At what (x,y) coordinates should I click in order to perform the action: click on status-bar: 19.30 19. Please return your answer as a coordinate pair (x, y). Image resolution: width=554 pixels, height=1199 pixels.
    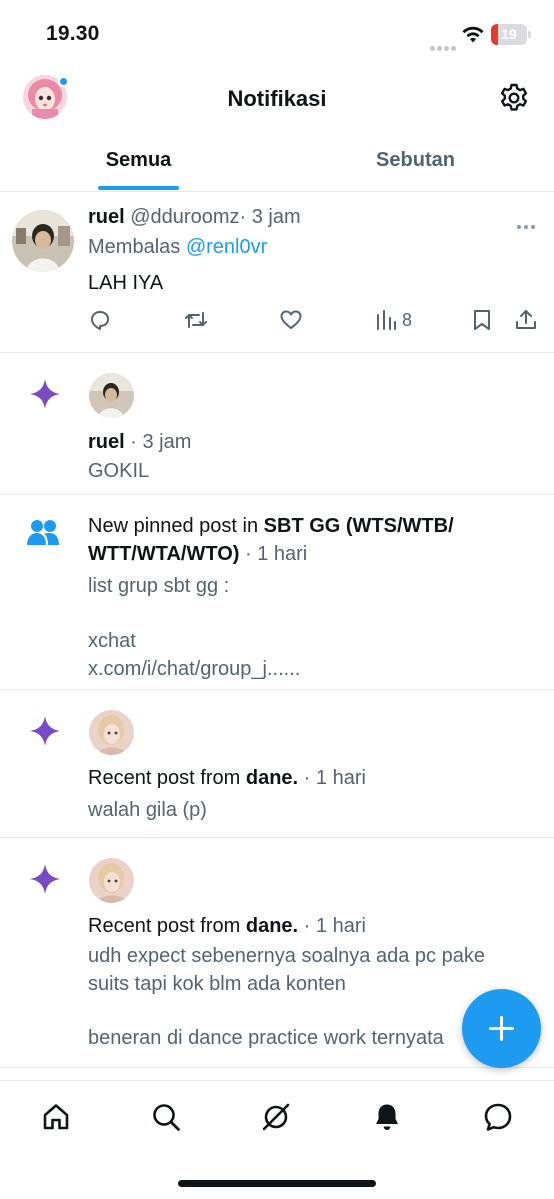
    Looking at the image, I should click on (277, 35).